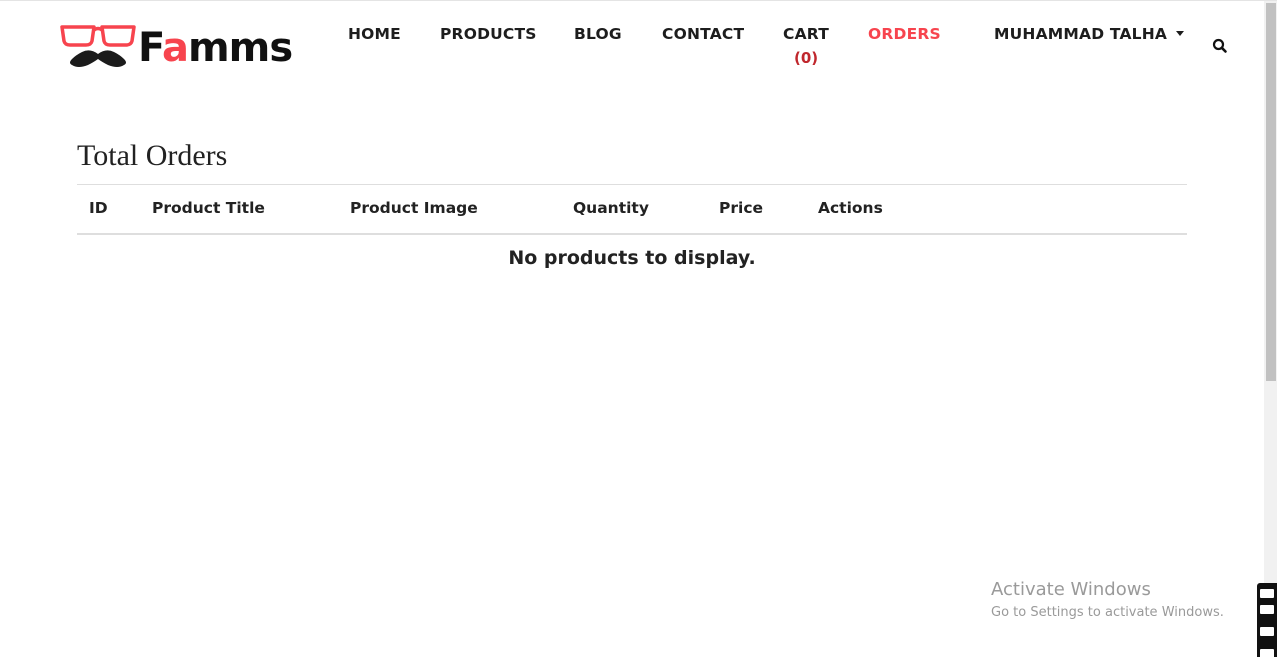 This screenshot has height=657, width=1277. Describe the element at coordinates (1071, 589) in the screenshot. I see `activation-watermark-title: Activate Windows` at that location.